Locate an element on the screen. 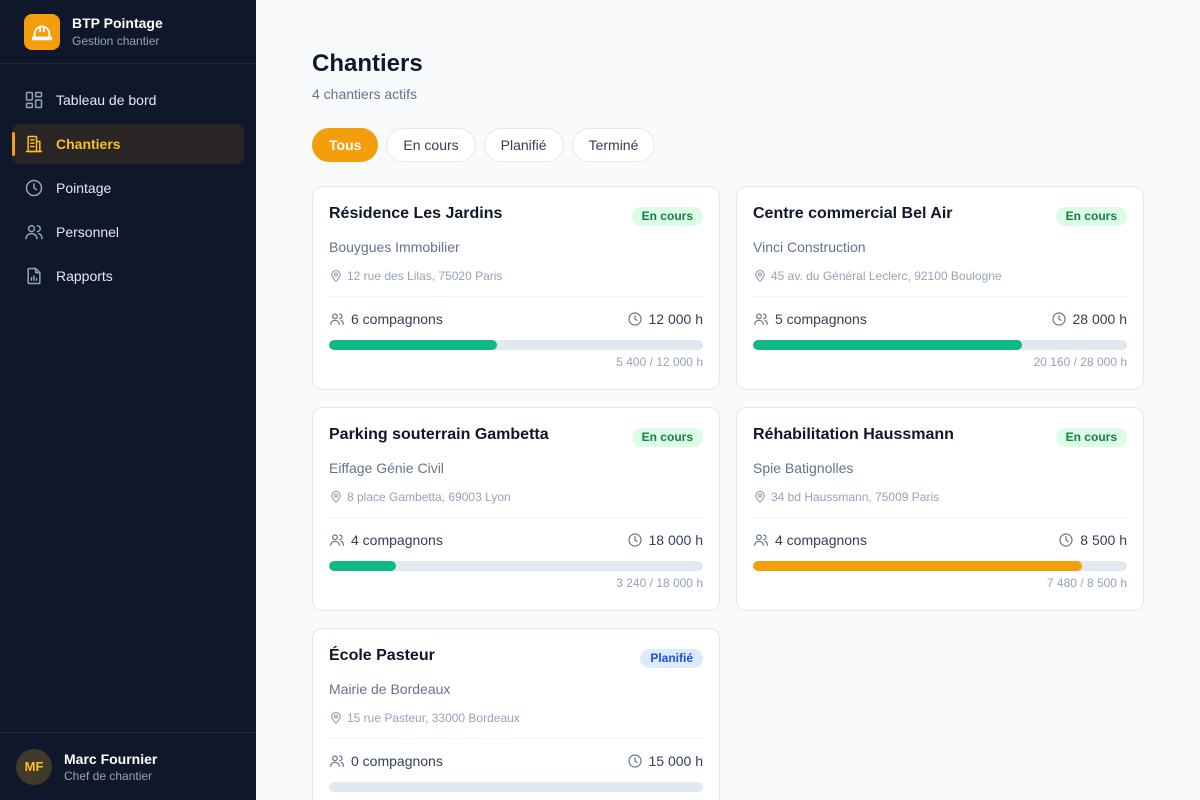 Image resolution: width=1200 pixels, height=800 pixels. site-name: Réhabilitation Haussmann is located at coordinates (853, 434).